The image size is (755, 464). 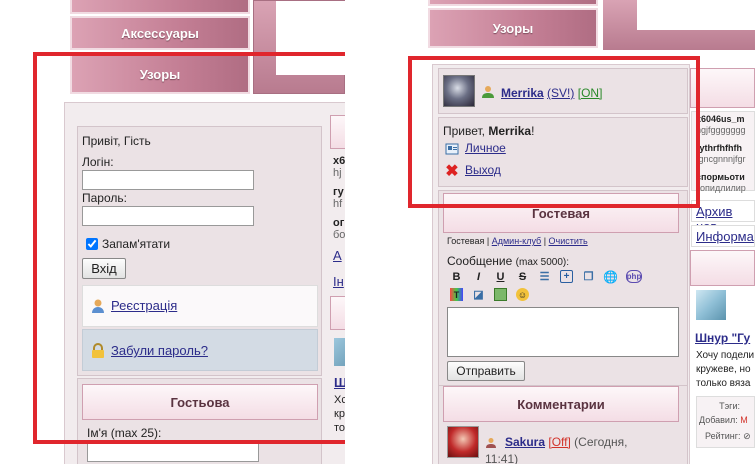 What do you see at coordinates (456, 276) in the screenshot?
I see `bold-button: B` at bounding box center [456, 276].